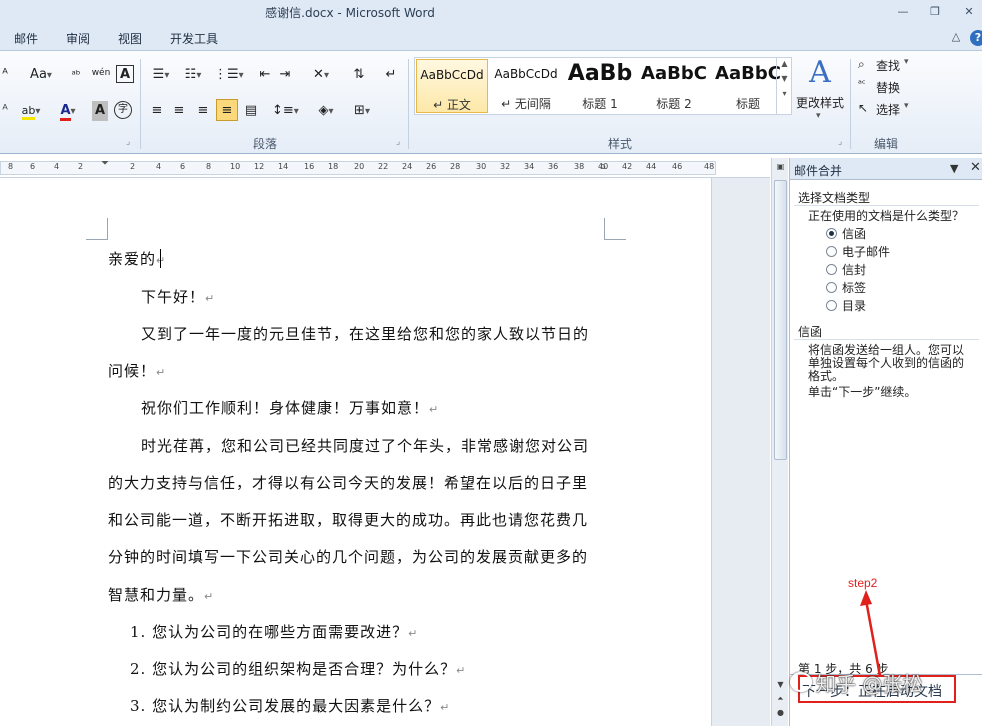 This screenshot has height=726, width=982. Describe the element at coordinates (861, 64) in the screenshot. I see `find-icon: ⌕` at that location.